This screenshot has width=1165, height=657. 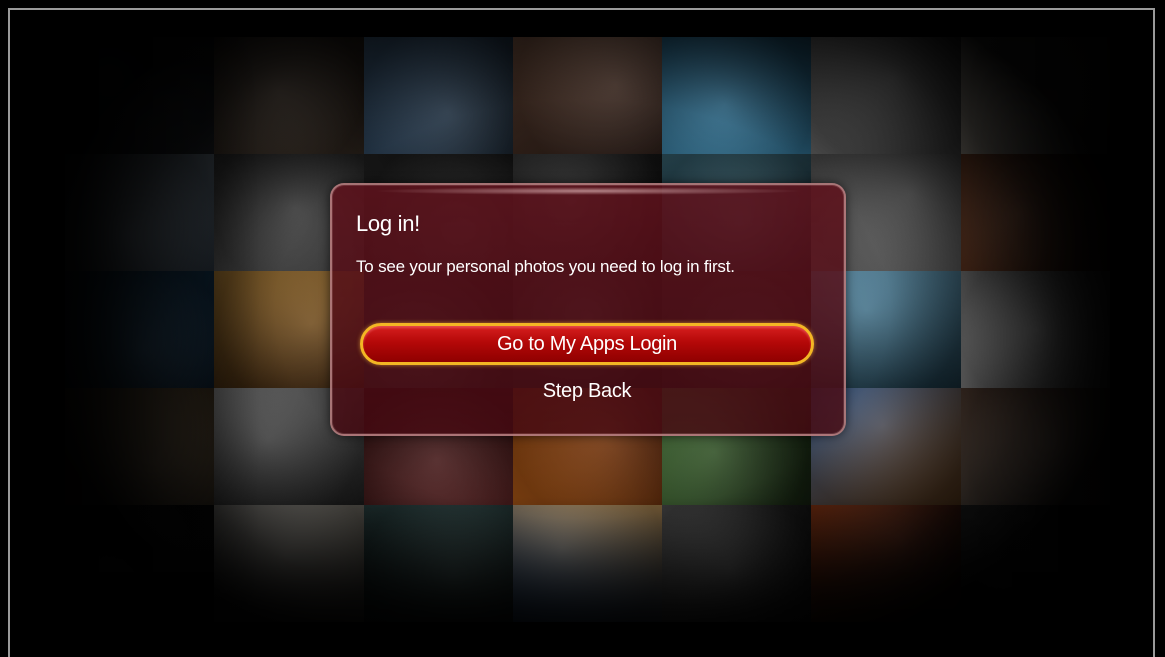 I want to click on tile-bridge-bw, so click(x=886, y=95).